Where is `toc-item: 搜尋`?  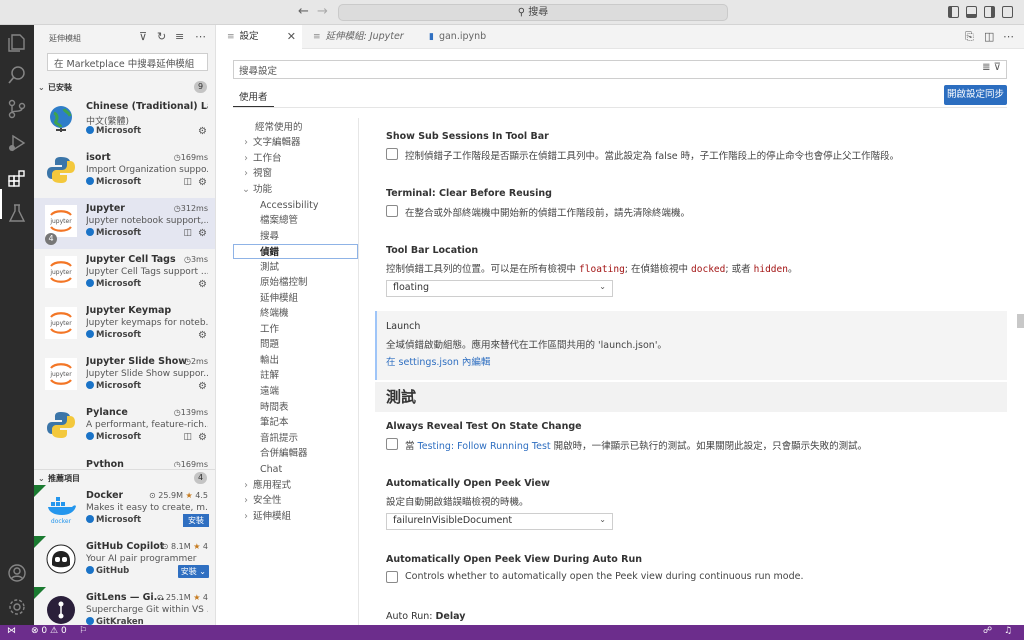 toc-item: 搜尋 is located at coordinates (295, 236).